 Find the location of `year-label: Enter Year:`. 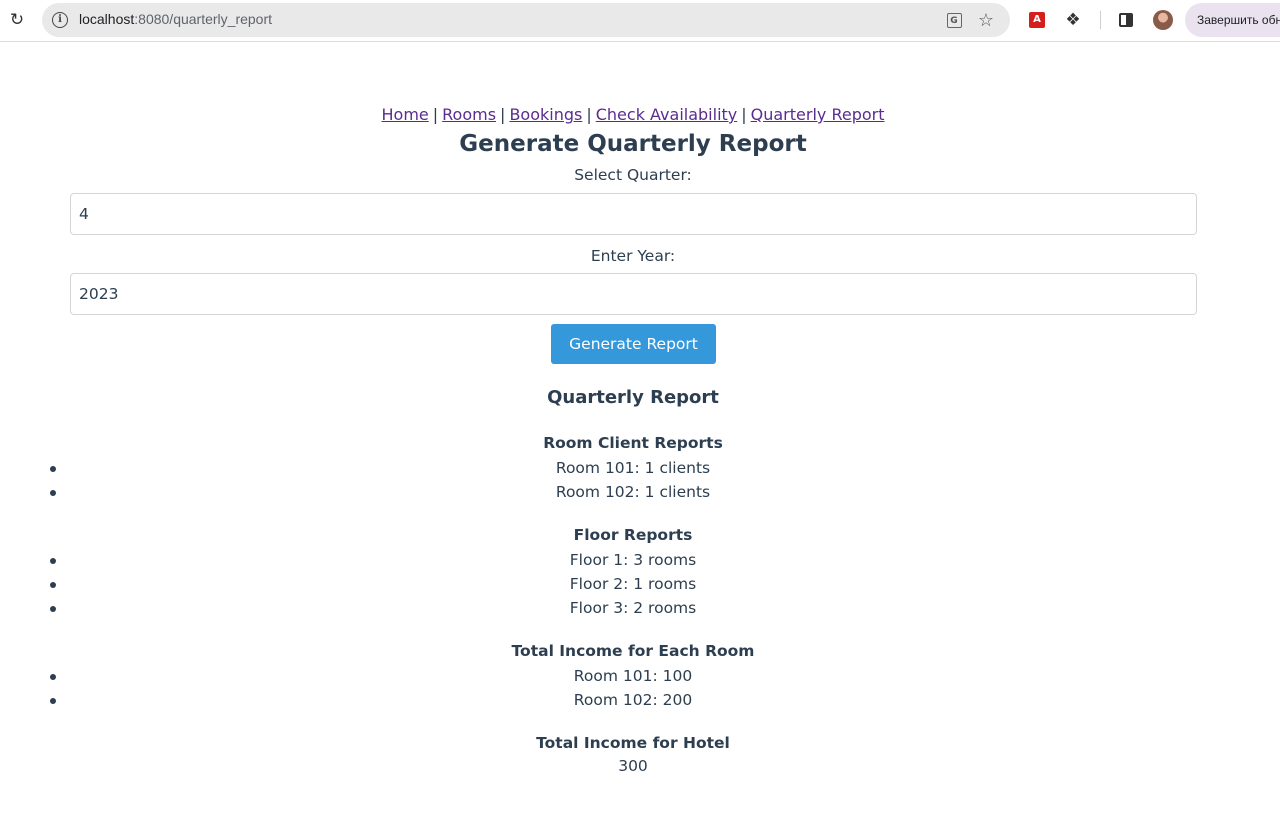

year-label: Enter Year: is located at coordinates (633, 256).